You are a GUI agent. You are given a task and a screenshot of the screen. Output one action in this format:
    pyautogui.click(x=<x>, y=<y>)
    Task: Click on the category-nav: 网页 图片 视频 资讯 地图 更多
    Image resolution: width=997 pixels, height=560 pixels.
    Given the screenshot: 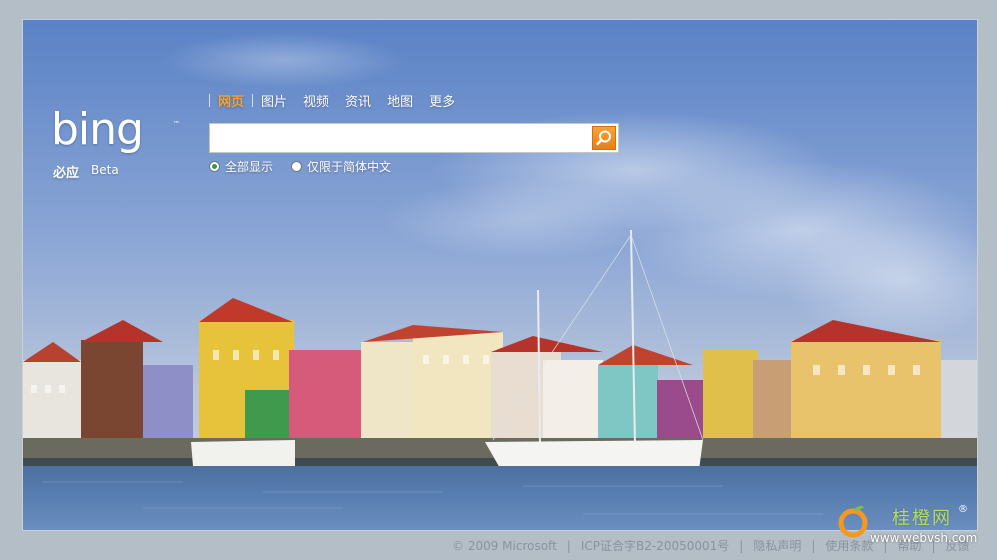 What is the action you would take?
    pyautogui.click(x=336, y=100)
    